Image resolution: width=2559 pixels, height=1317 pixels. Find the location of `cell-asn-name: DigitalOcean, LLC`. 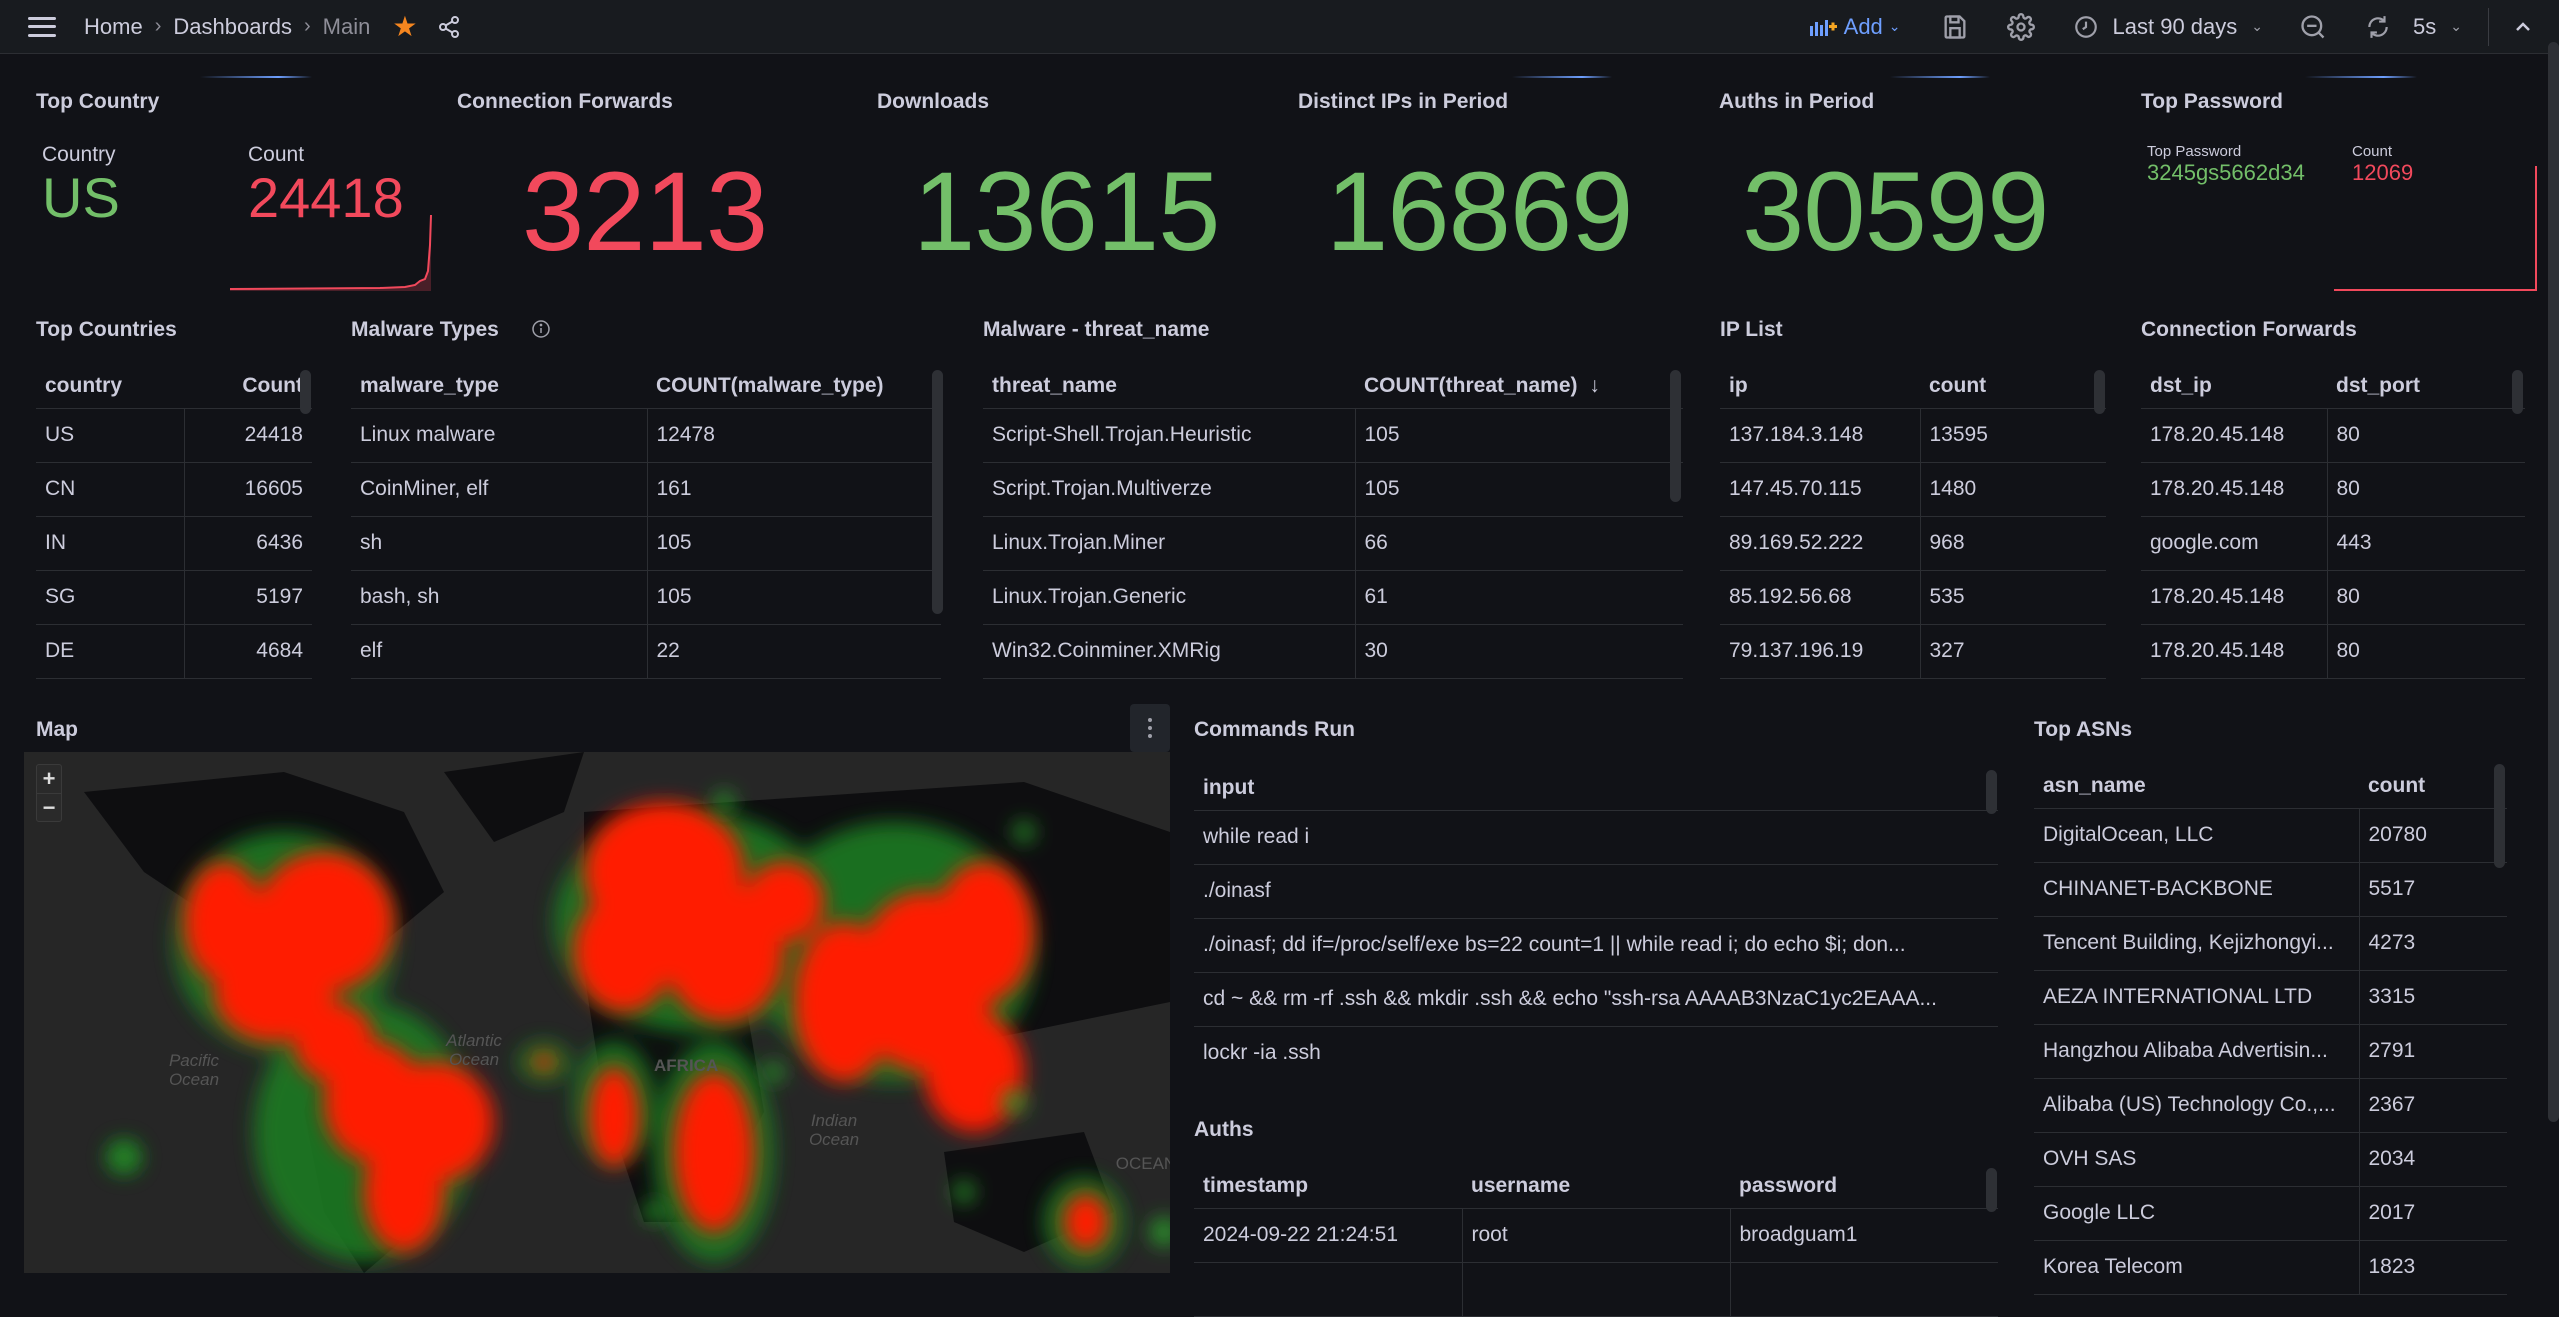

cell-asn-name: DigitalOcean, LLC is located at coordinates (2196, 835).